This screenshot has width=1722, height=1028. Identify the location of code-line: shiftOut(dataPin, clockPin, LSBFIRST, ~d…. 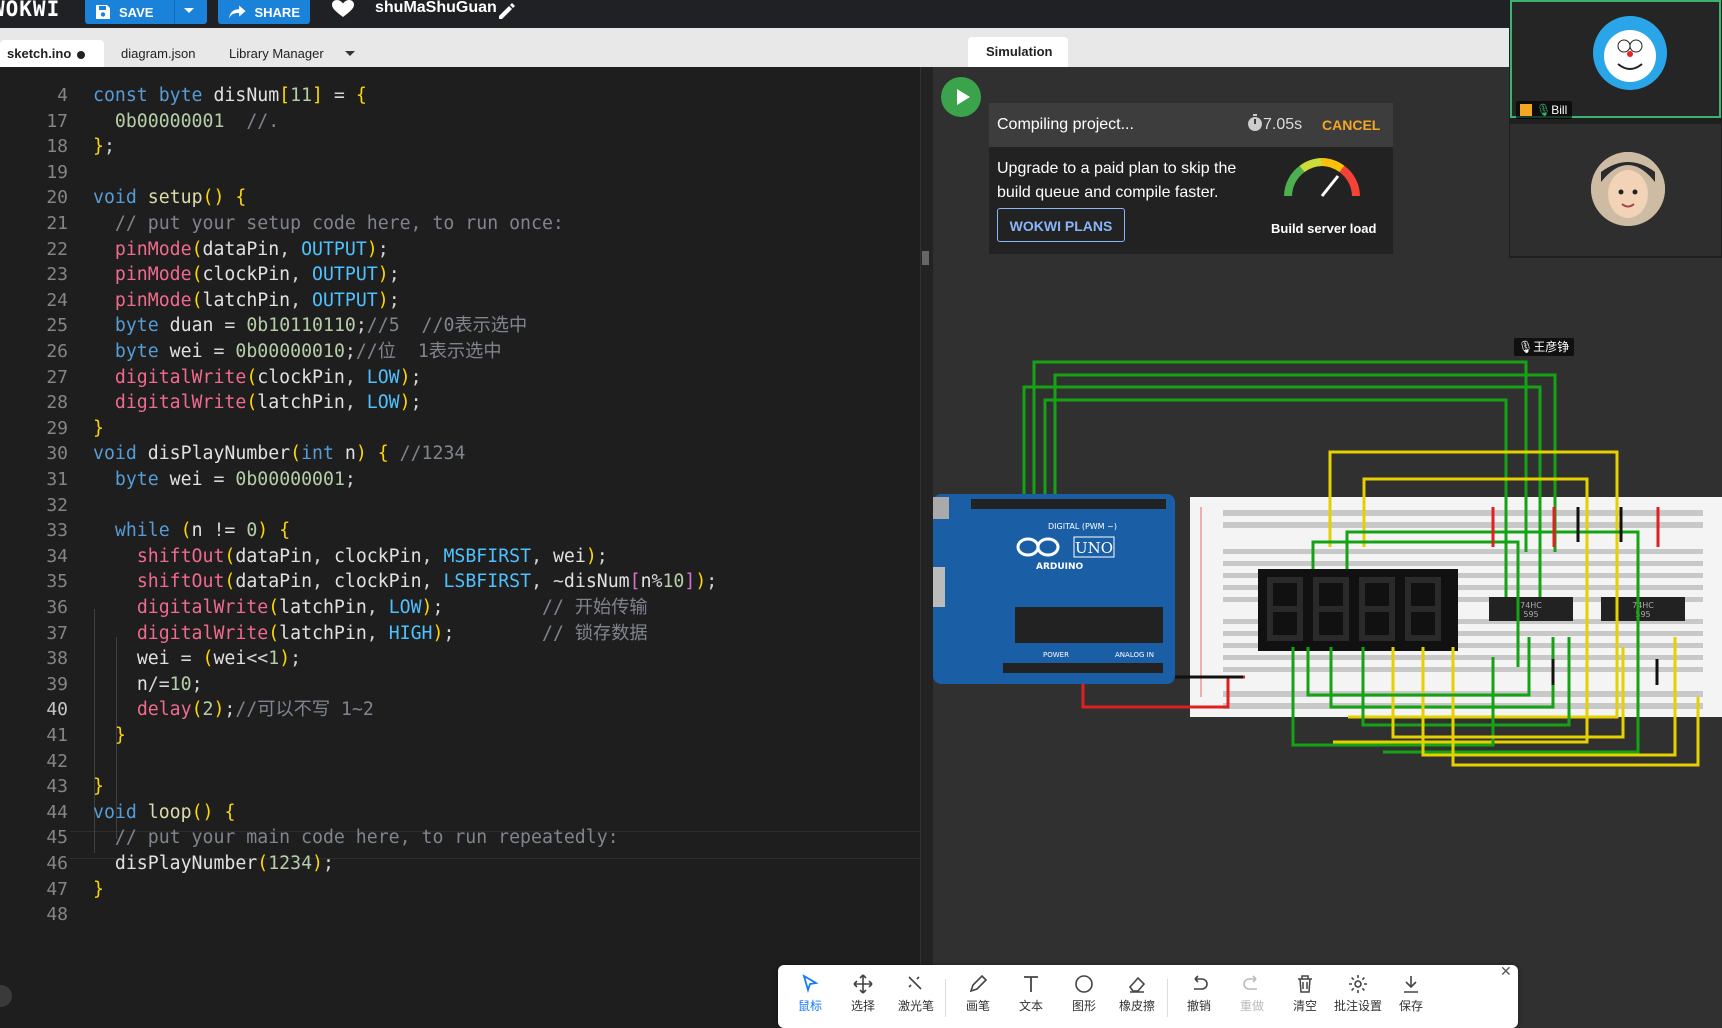
(405, 582).